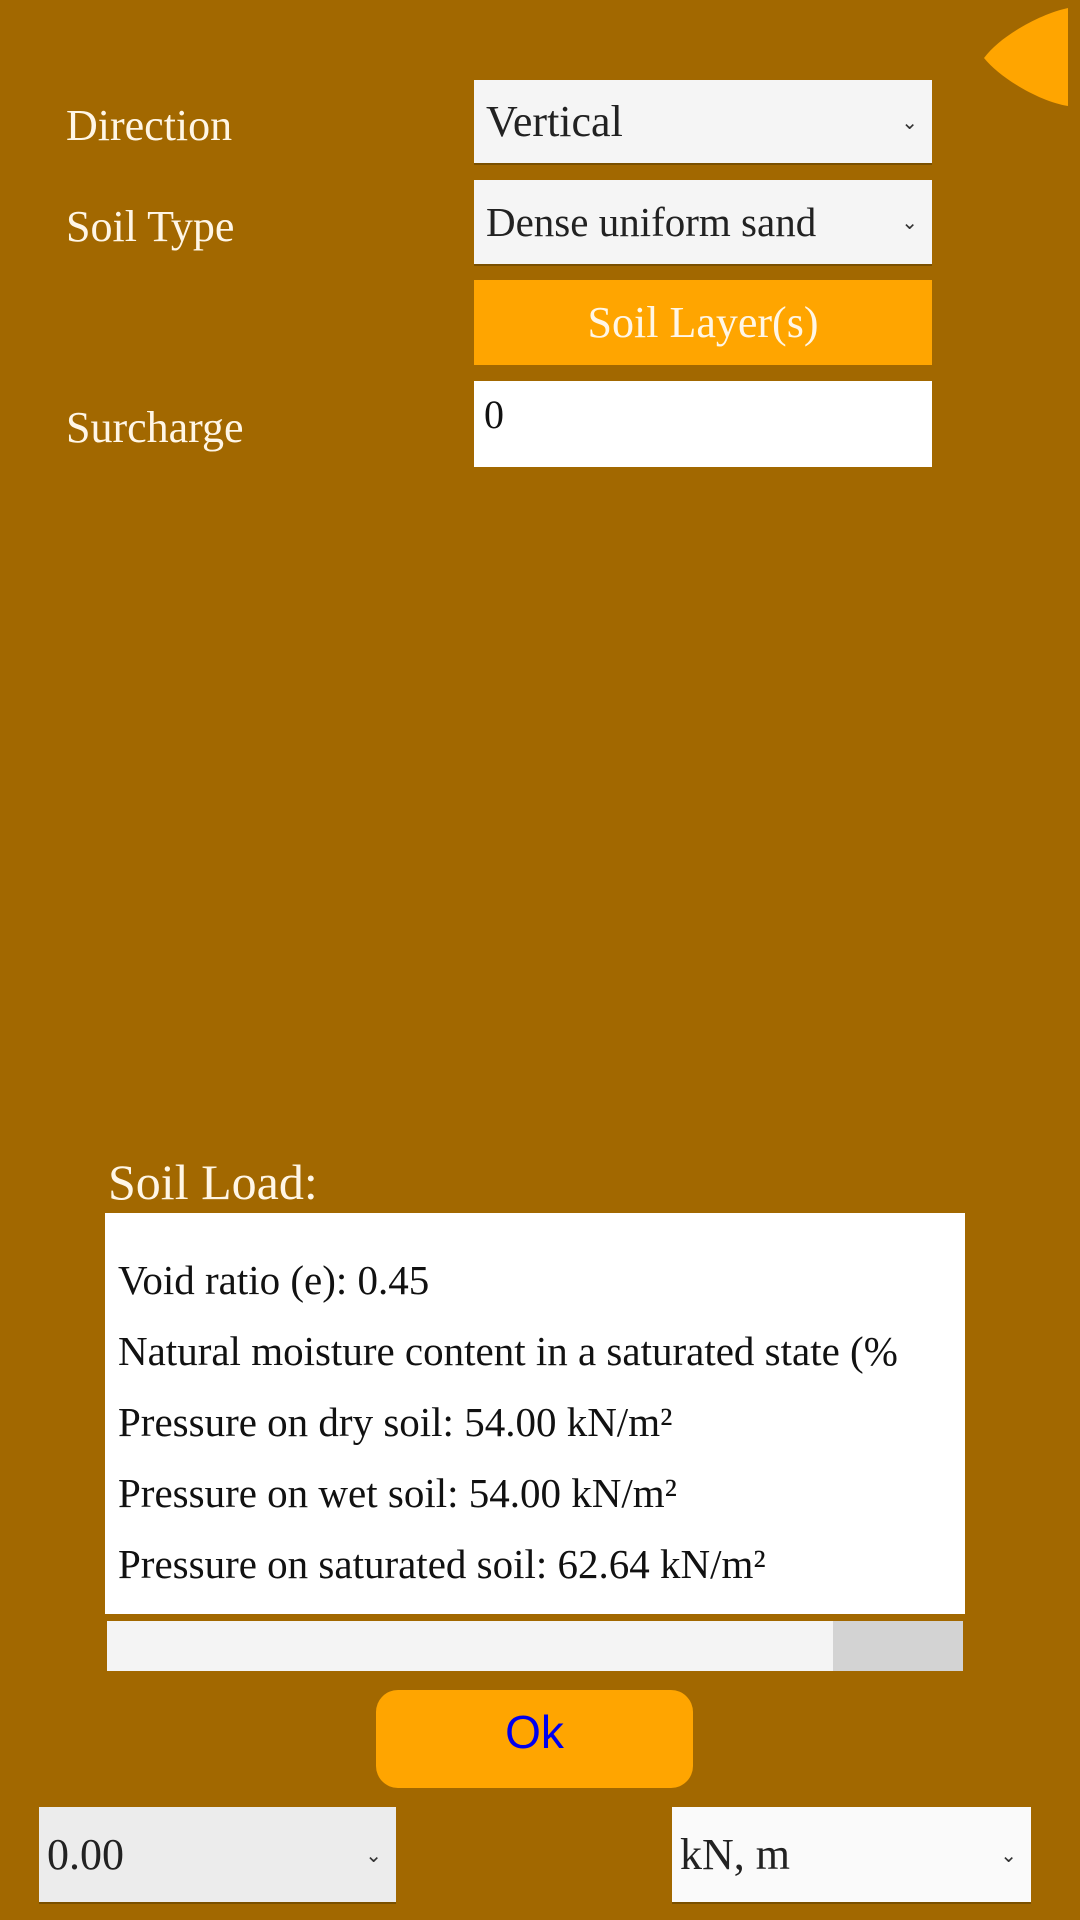 This screenshot has width=1080, height=1920. What do you see at coordinates (554, 121) in the screenshot?
I see `direction-value: Vertical` at bounding box center [554, 121].